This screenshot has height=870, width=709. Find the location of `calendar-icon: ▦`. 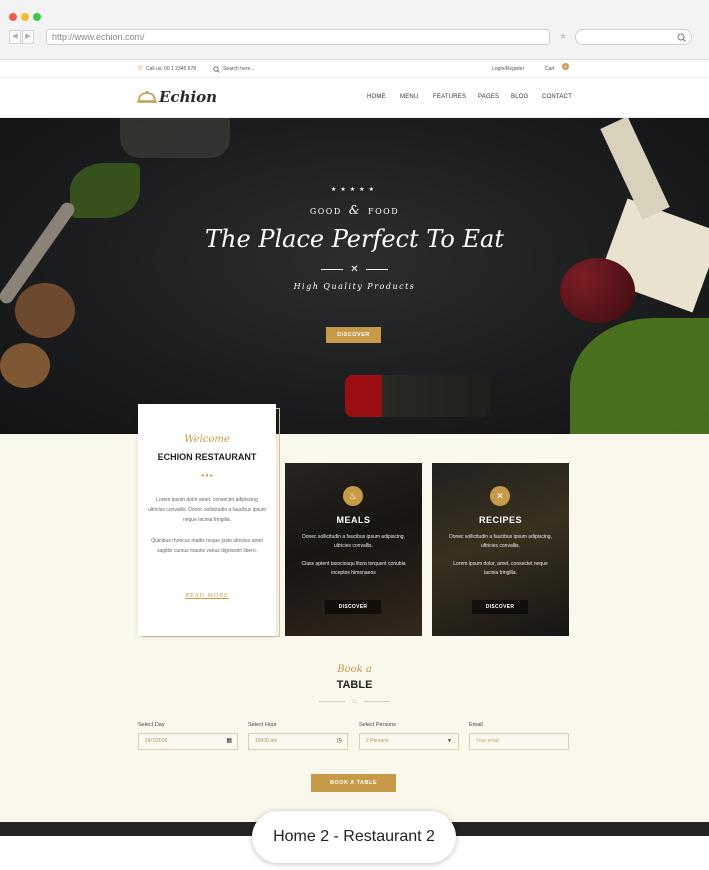

calendar-icon: ▦ is located at coordinates (229, 741).